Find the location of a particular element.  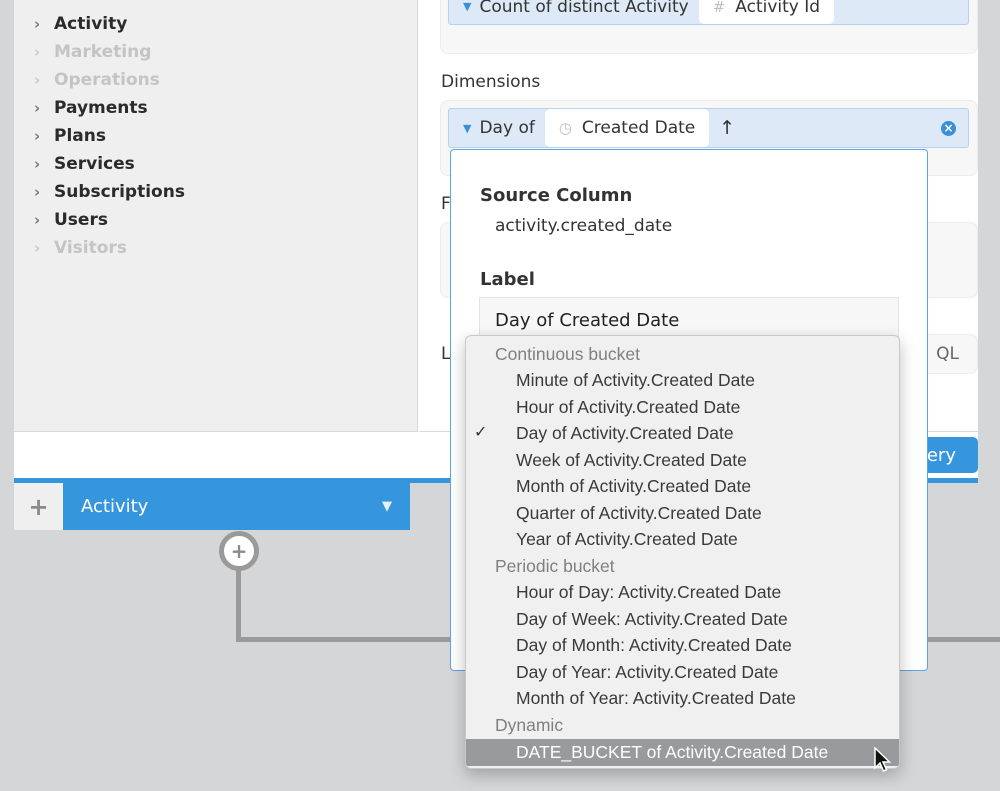

sidebar-item-activity: › Activity is located at coordinates (80, 24).